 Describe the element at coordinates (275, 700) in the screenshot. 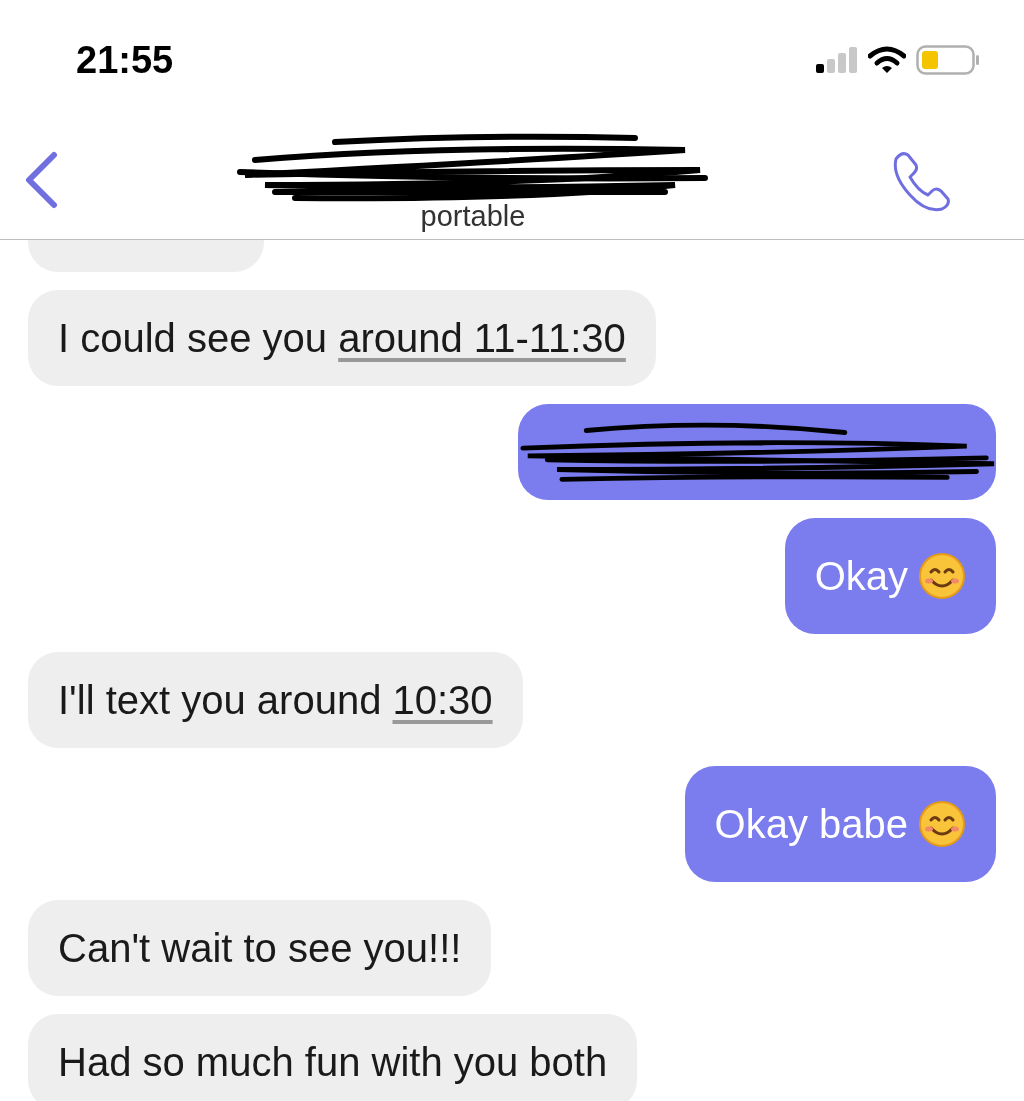

I see `message-text: I'll text you around 10:30` at that location.